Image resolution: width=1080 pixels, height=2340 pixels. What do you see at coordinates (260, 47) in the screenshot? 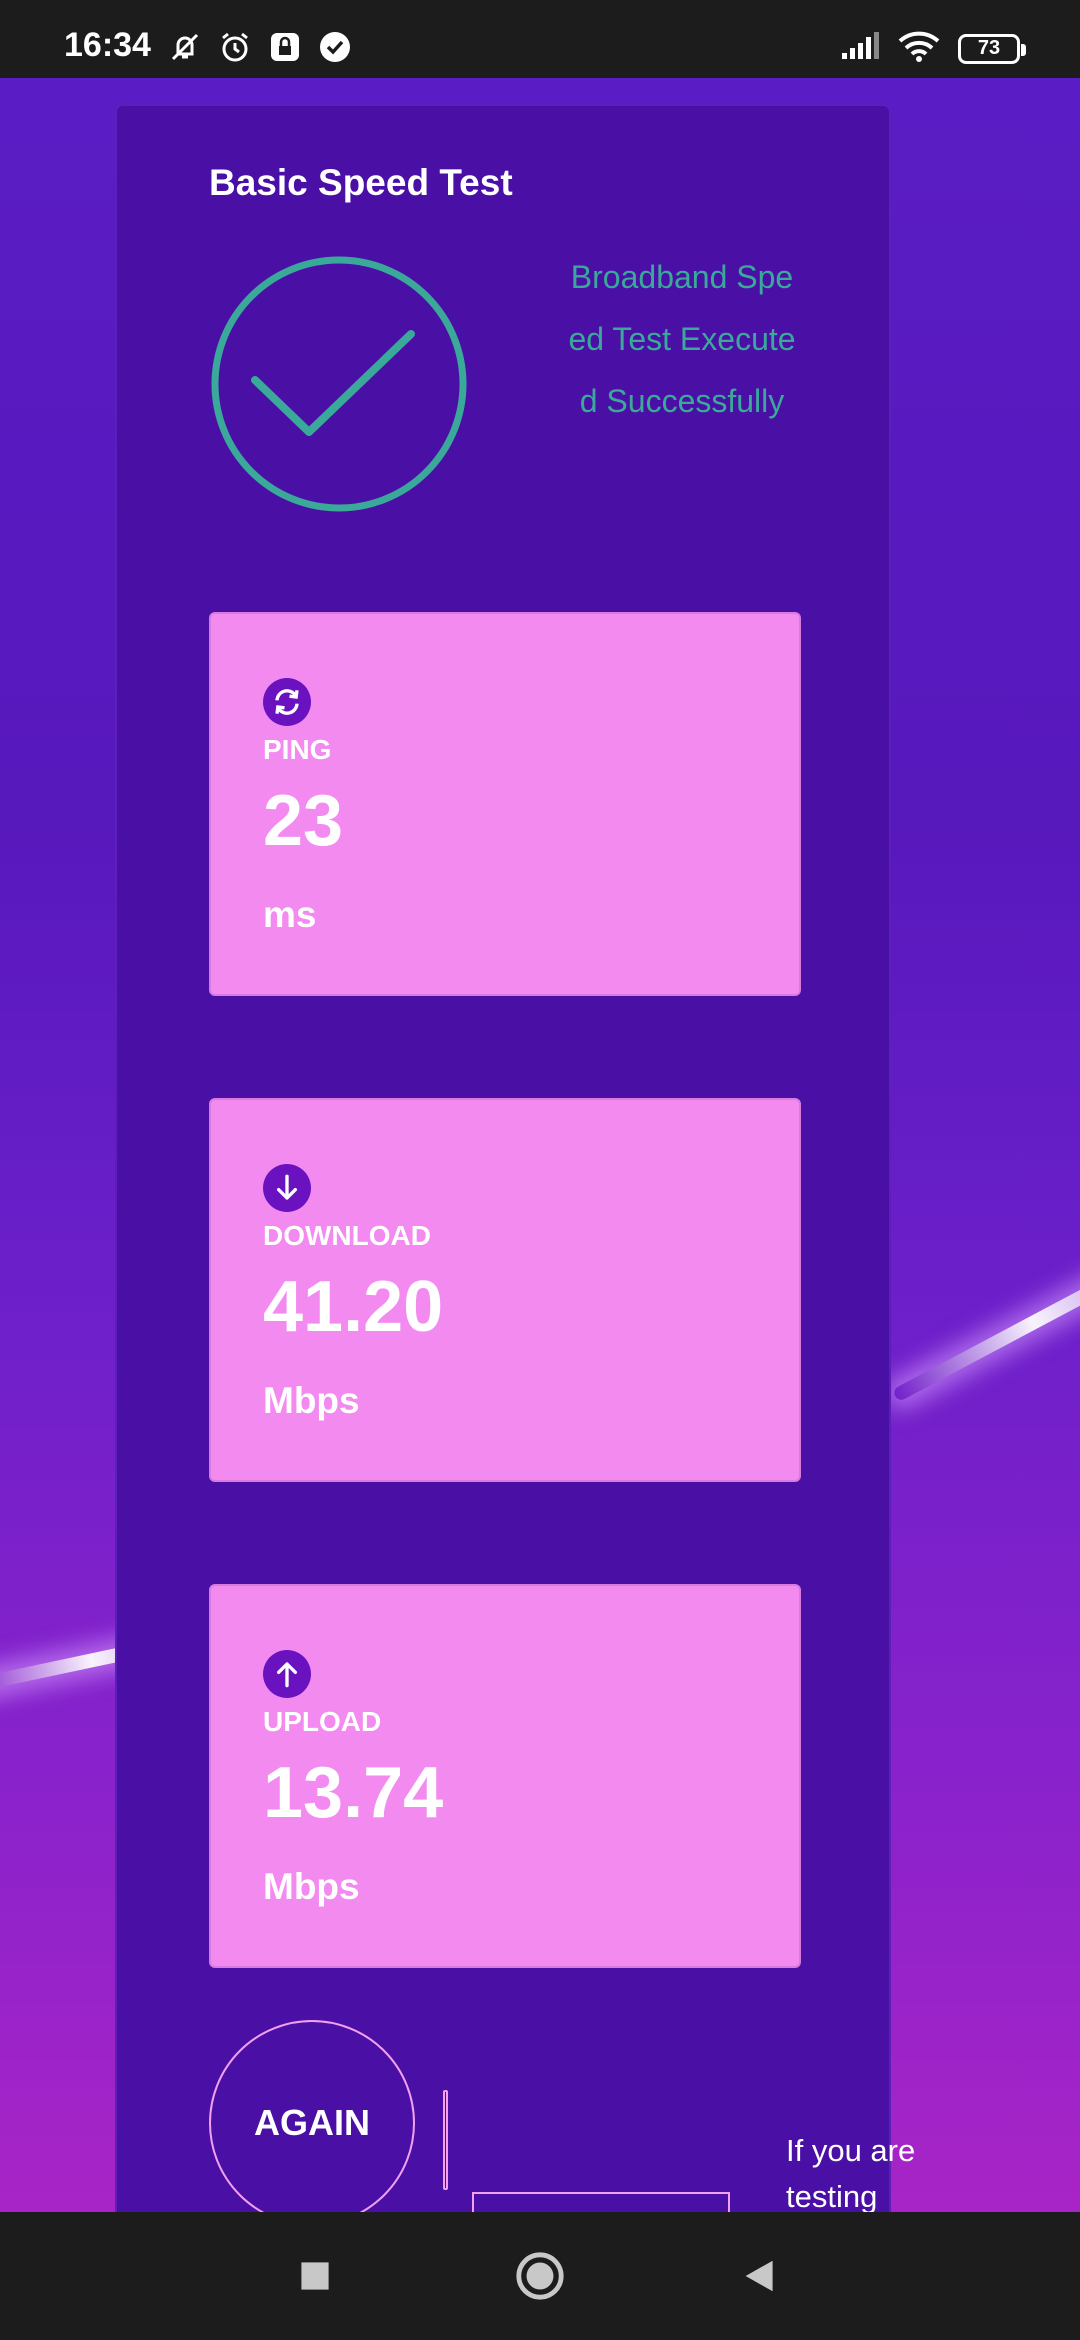
I see `status-icons-left` at bounding box center [260, 47].